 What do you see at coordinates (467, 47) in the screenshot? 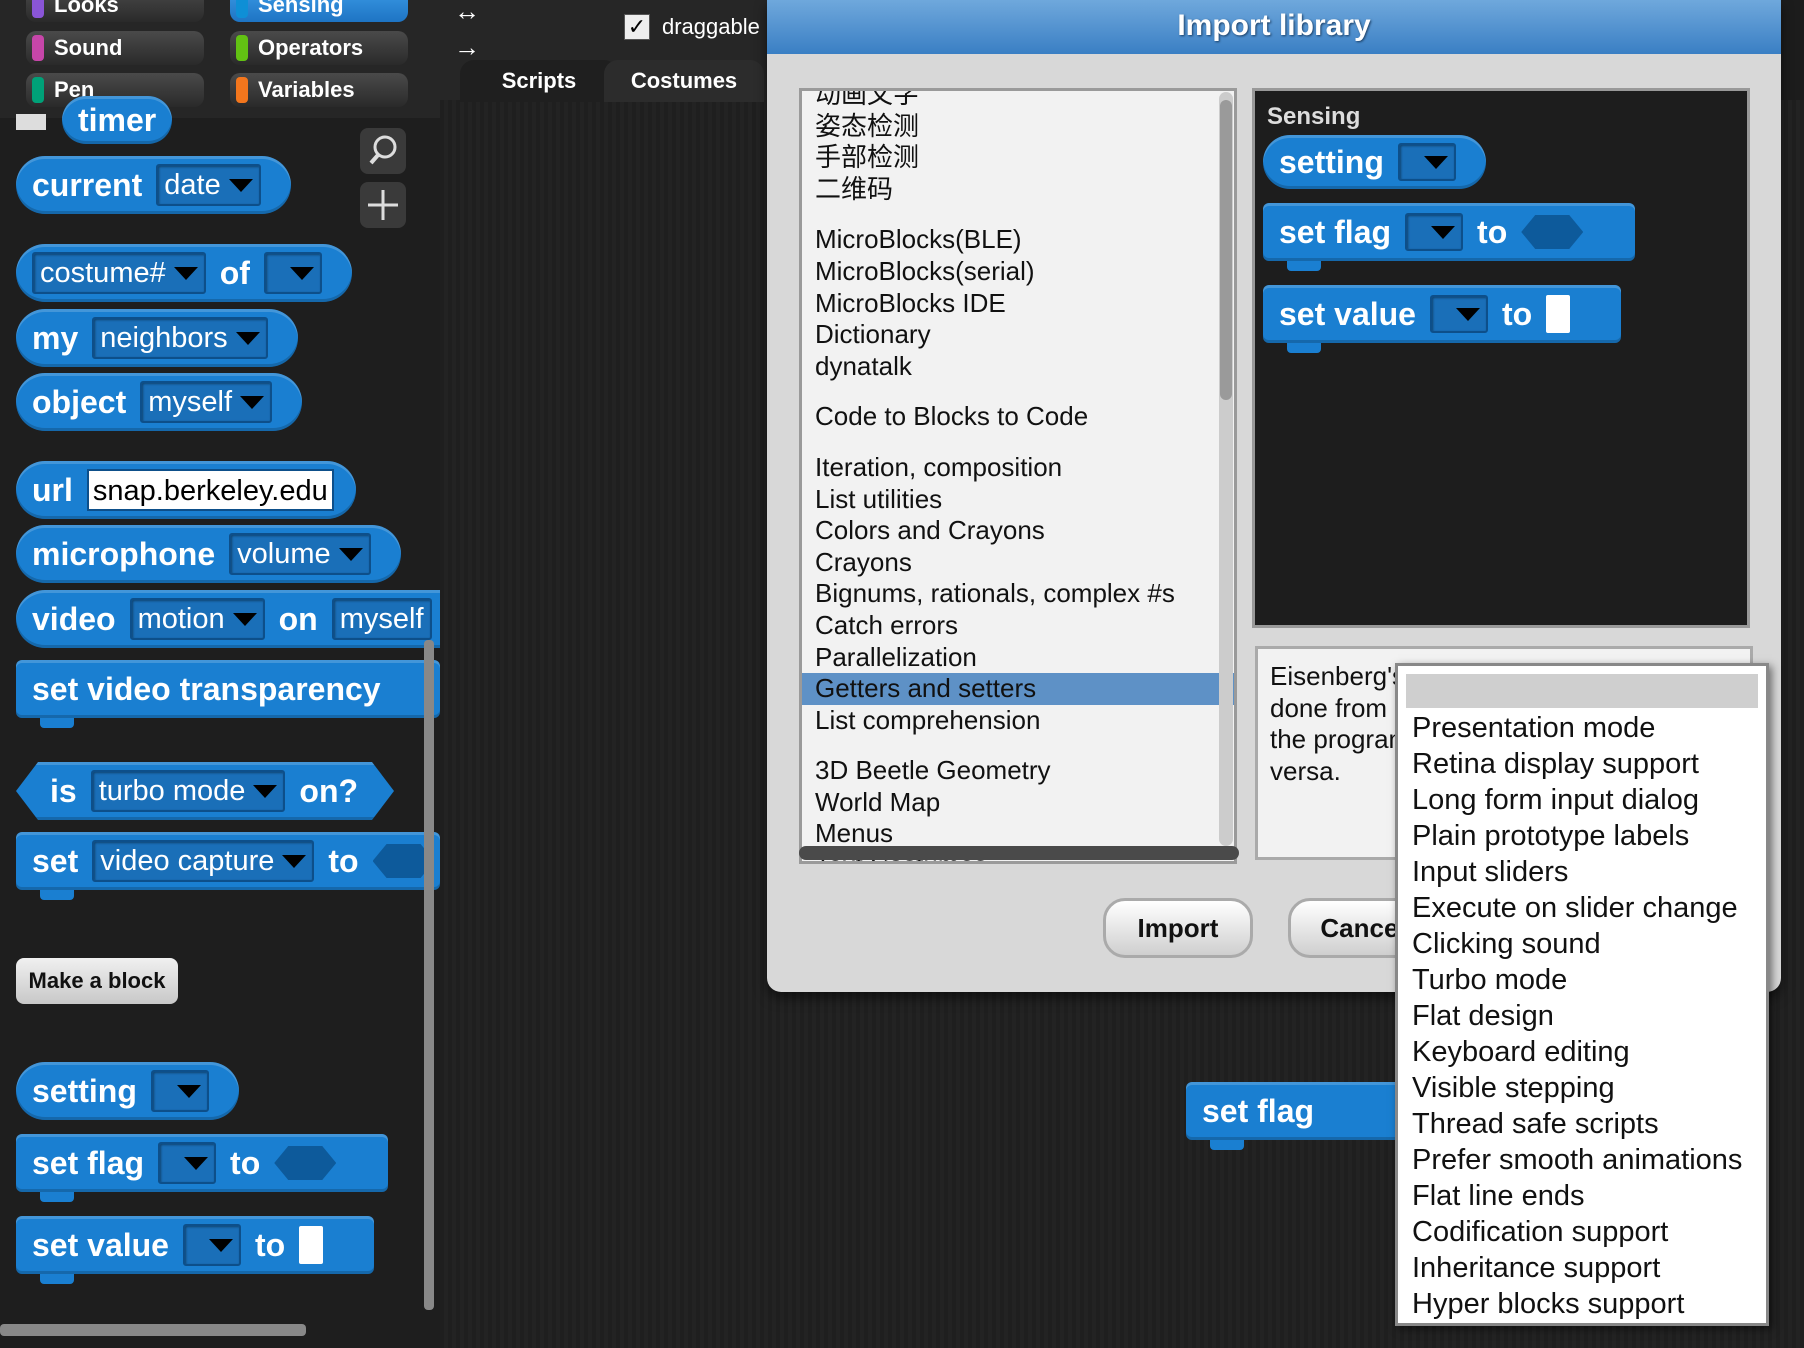
I see `rotation-right-icon: →` at bounding box center [467, 47].